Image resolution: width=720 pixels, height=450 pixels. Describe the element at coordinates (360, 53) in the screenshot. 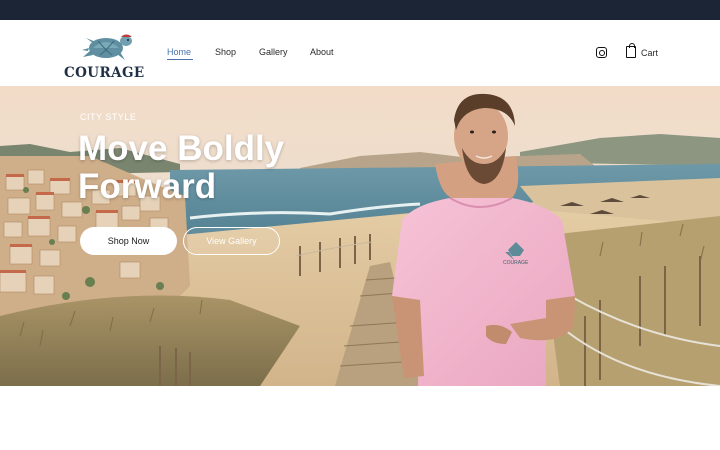

I see `site-header: COURAGE Home Shop Gallery About Cart` at that location.